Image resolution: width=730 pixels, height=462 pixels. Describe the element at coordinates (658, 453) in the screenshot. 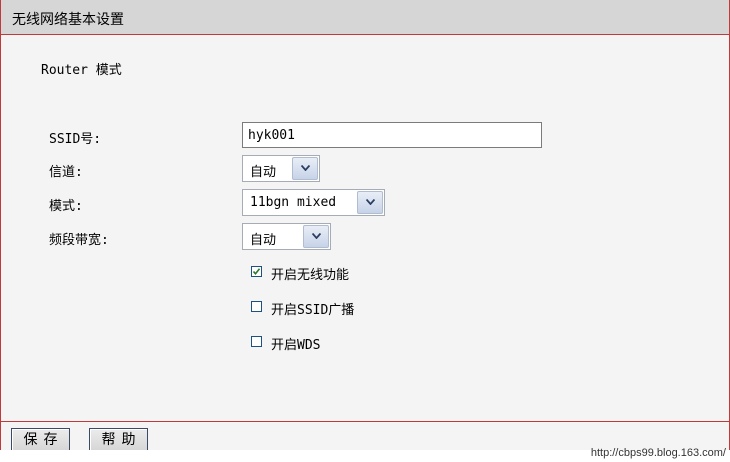

I see `watermark-url: http://cbps99.blog.163.com/` at that location.